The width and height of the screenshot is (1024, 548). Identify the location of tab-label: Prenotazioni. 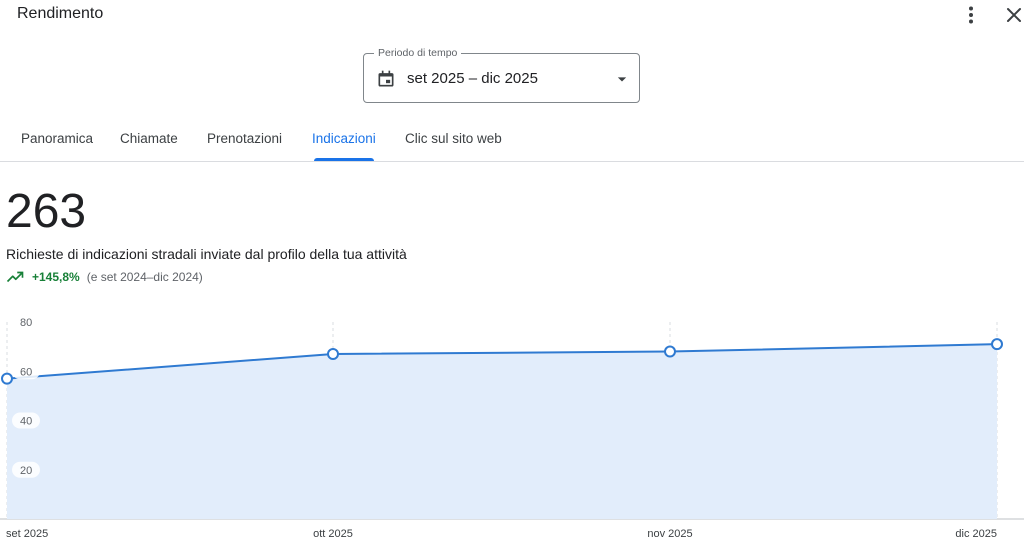
(245, 138).